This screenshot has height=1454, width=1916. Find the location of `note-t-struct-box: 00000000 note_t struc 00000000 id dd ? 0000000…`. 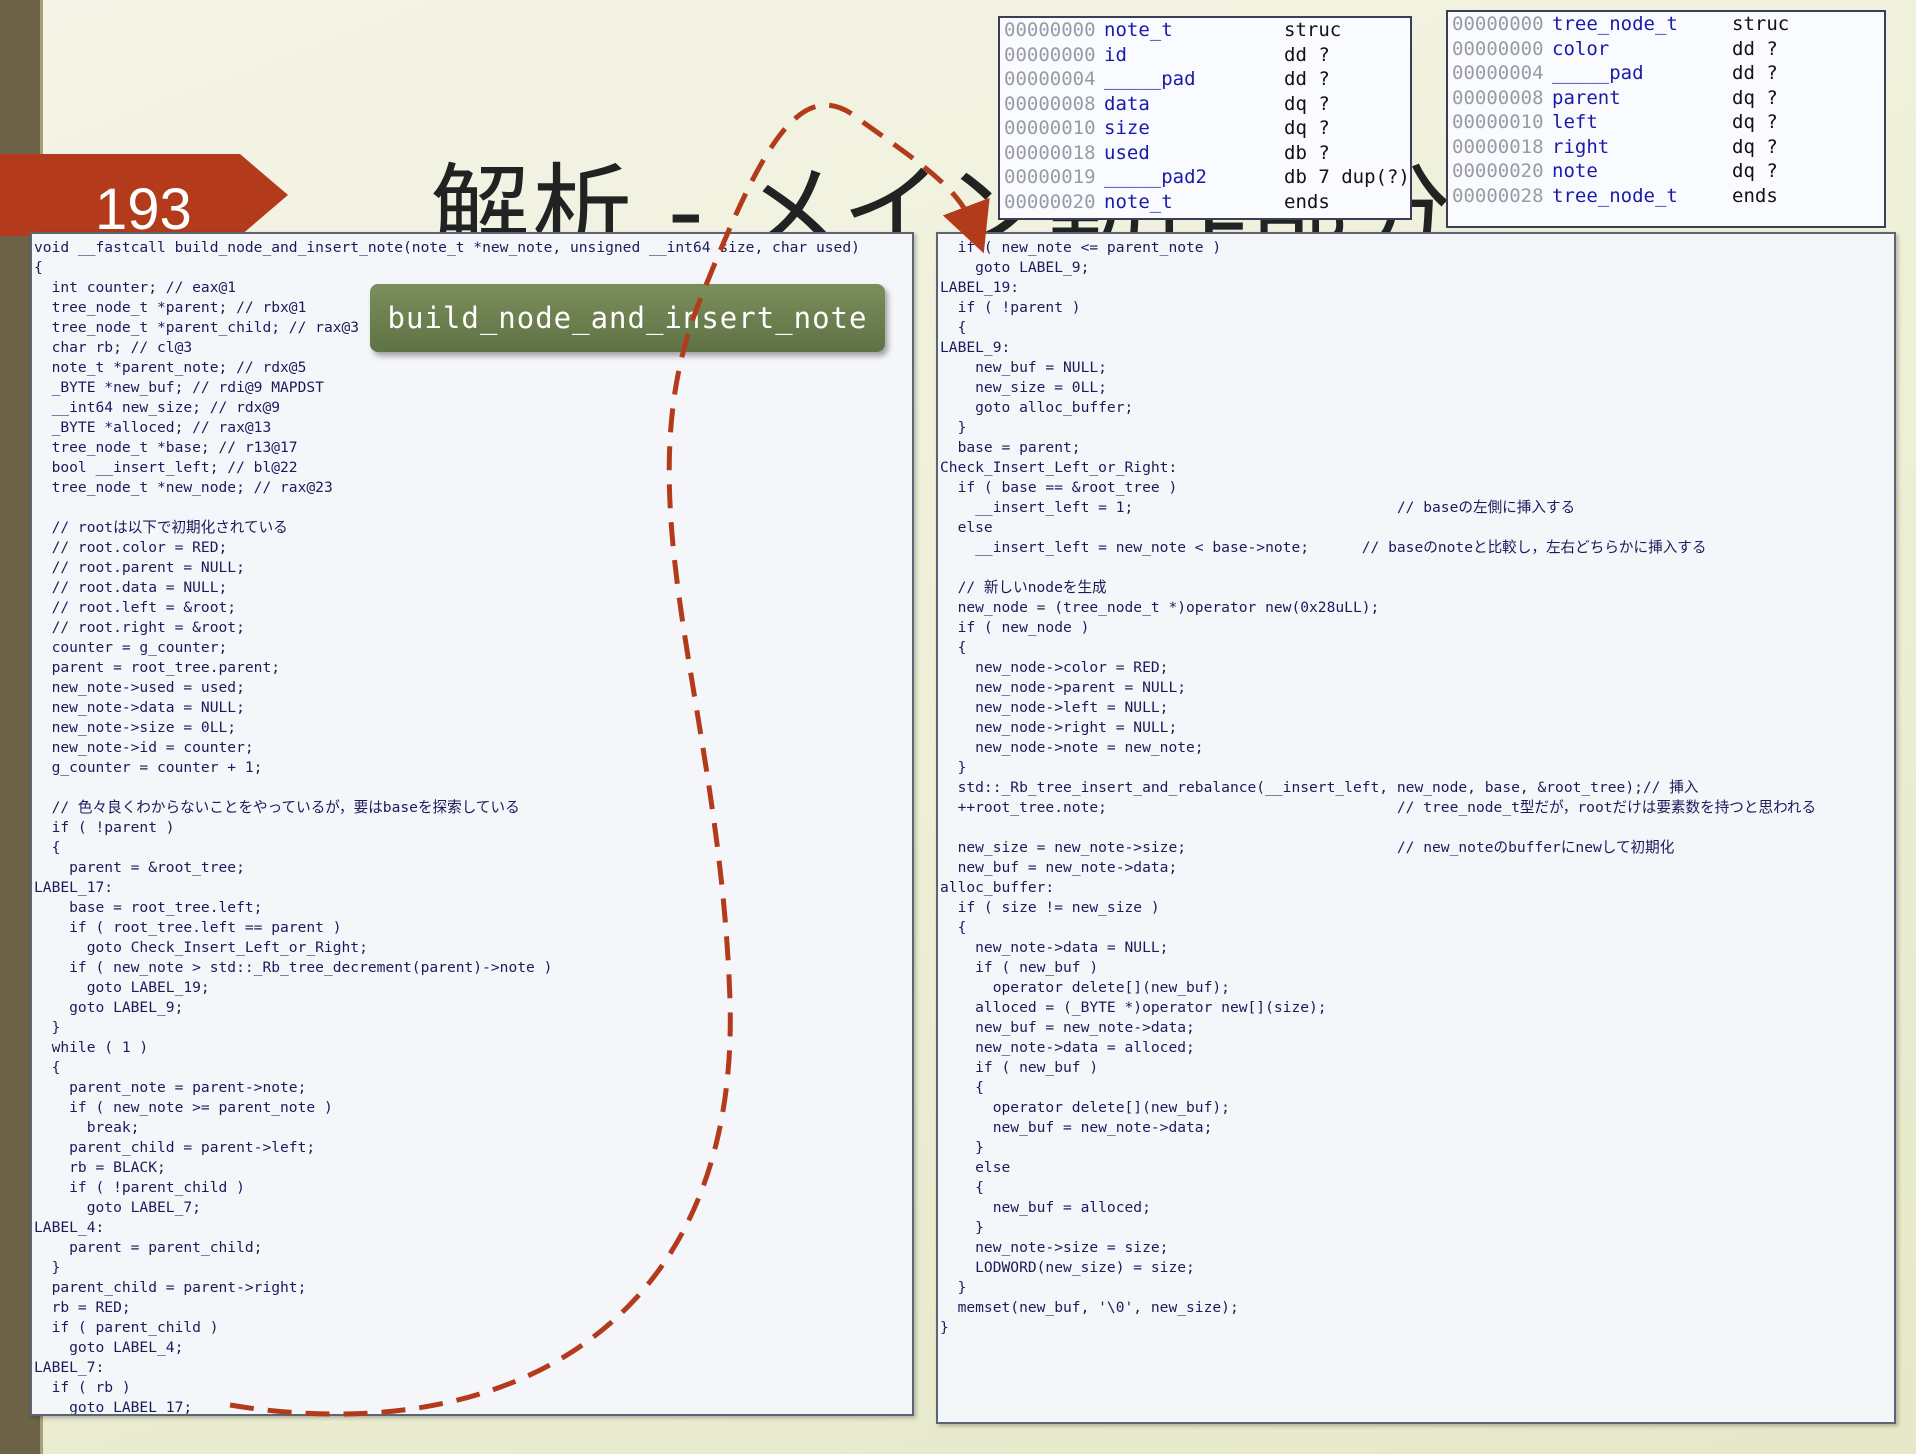

note-t-struct-box: 00000000 note_t struc 00000000 id dd ? 0000000… is located at coordinates (1205, 118).